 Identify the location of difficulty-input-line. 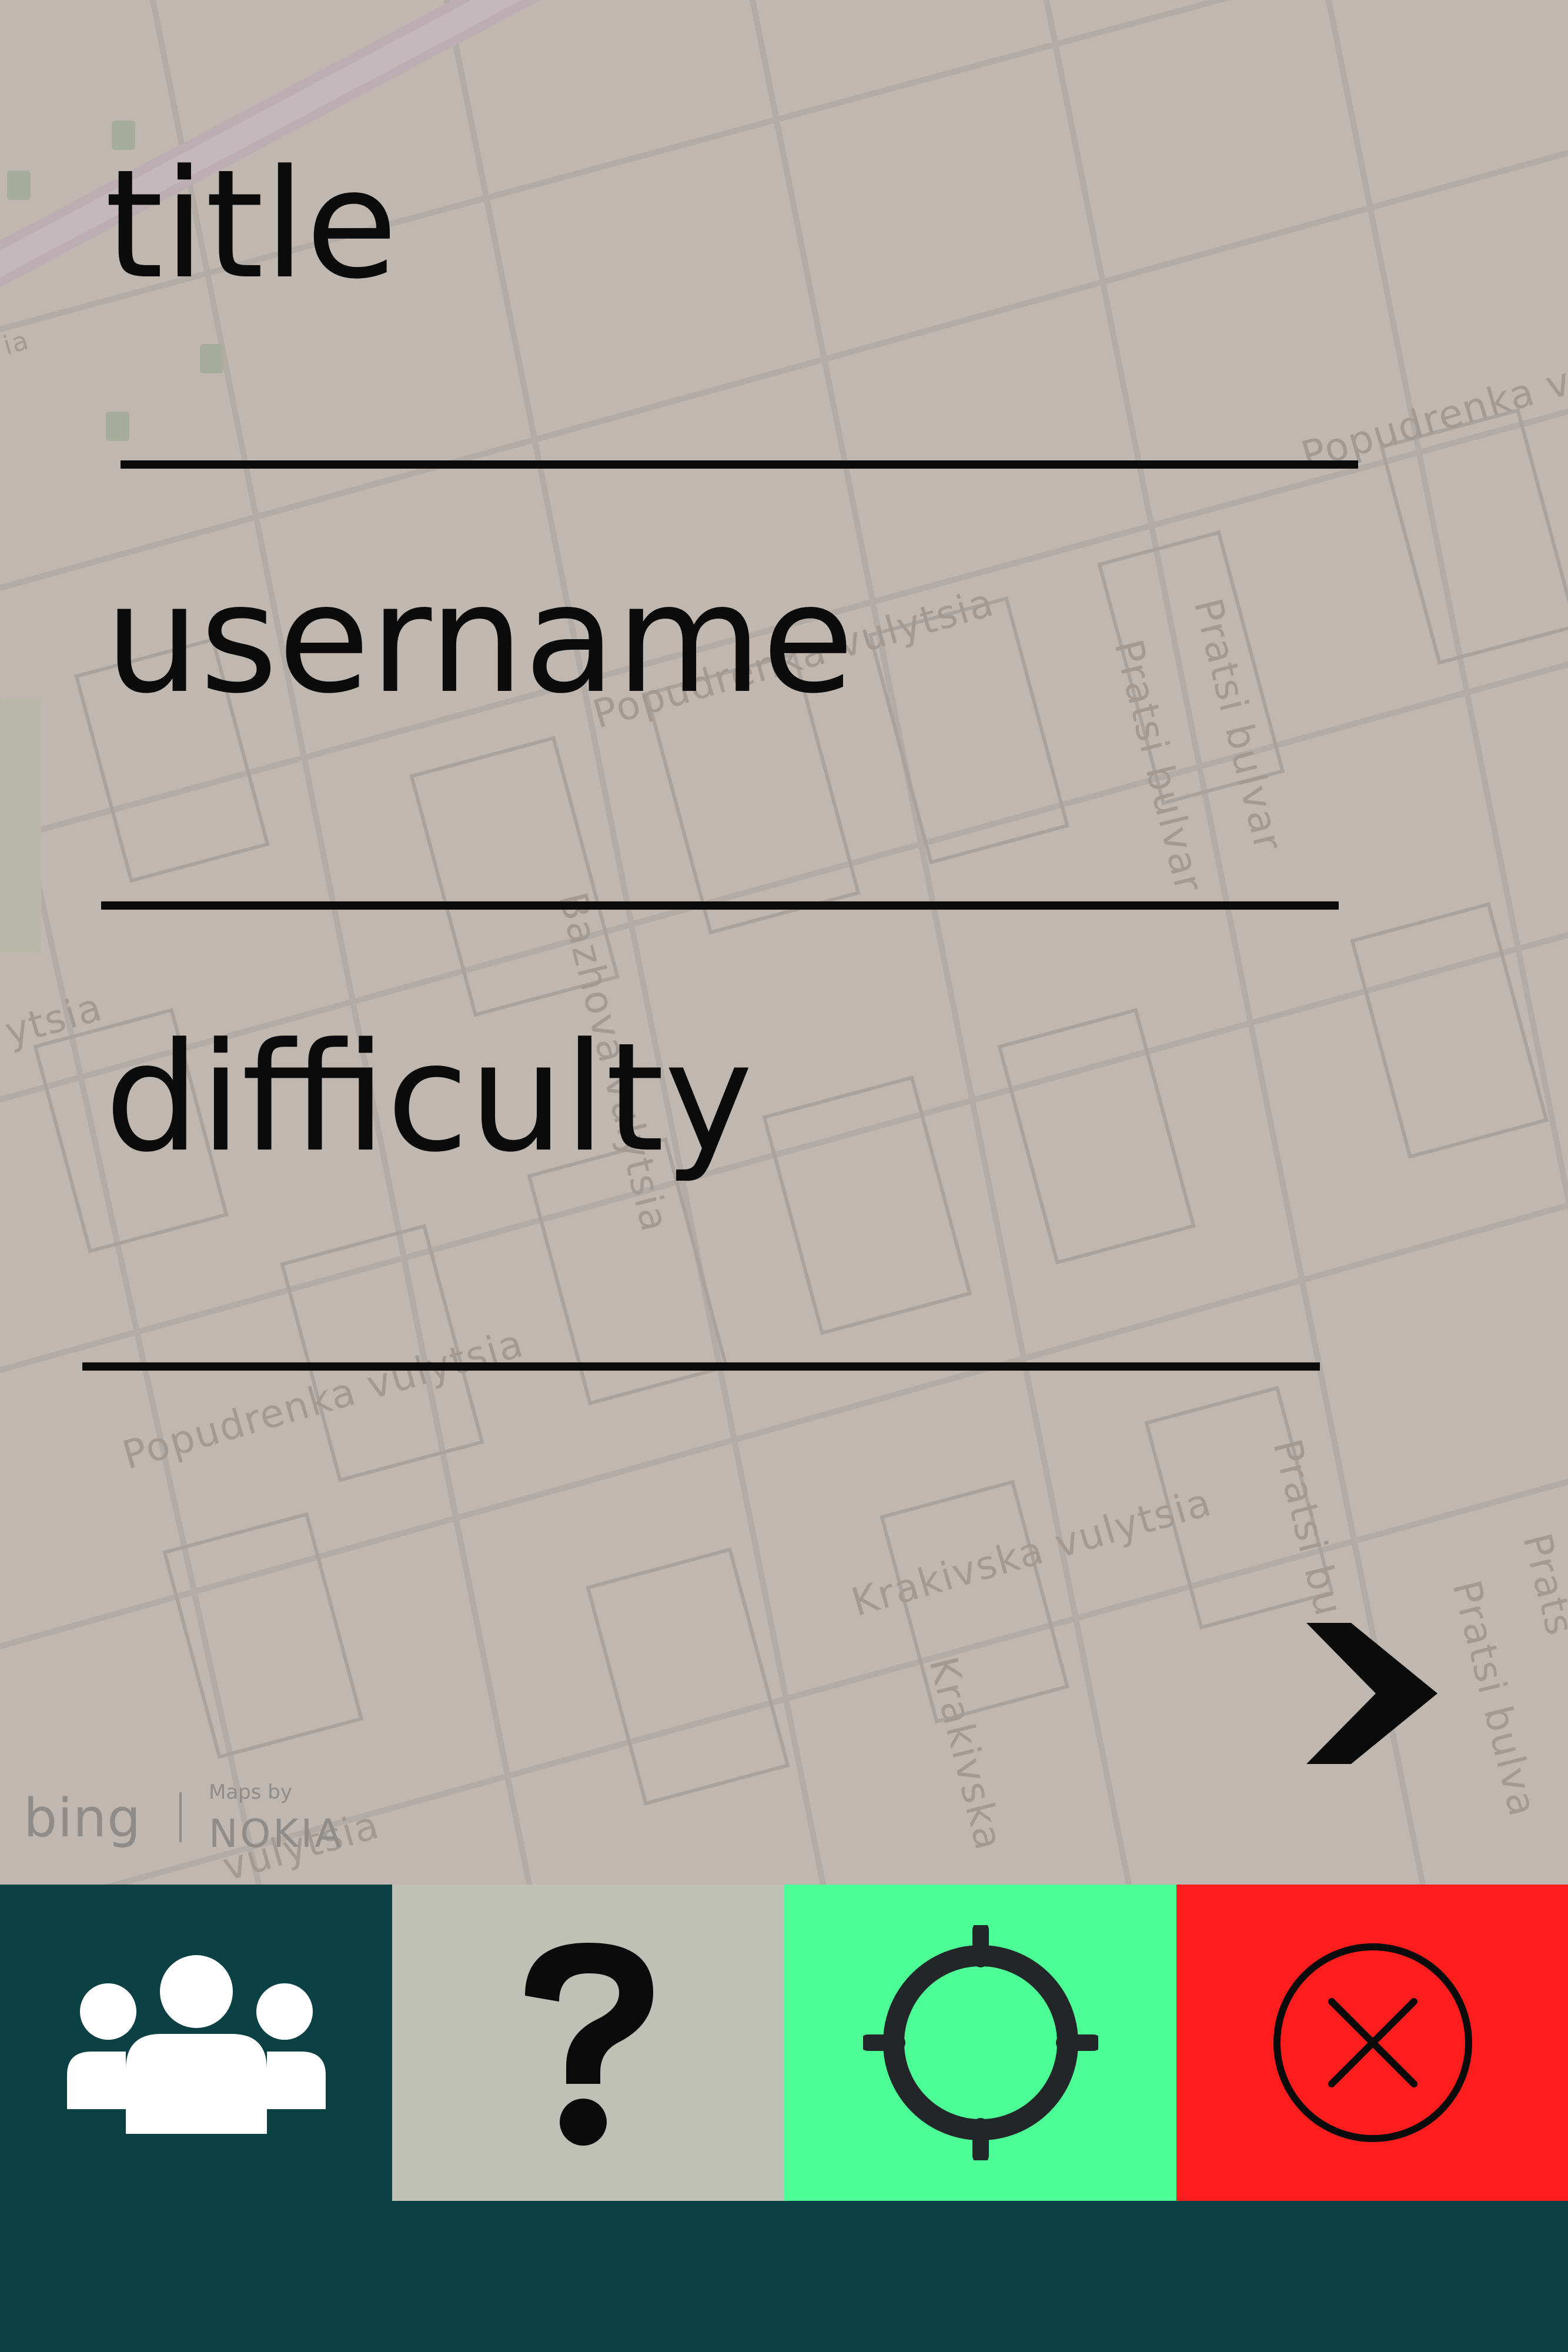
(701, 1366).